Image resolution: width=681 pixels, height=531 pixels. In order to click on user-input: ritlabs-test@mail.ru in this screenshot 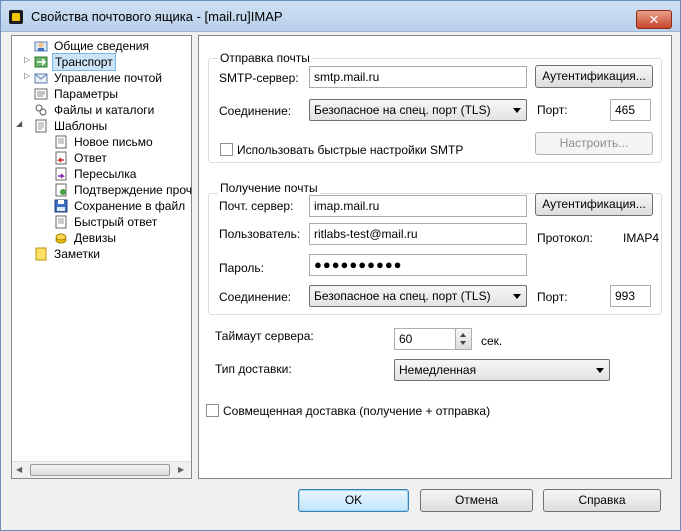, I will do `click(418, 234)`.